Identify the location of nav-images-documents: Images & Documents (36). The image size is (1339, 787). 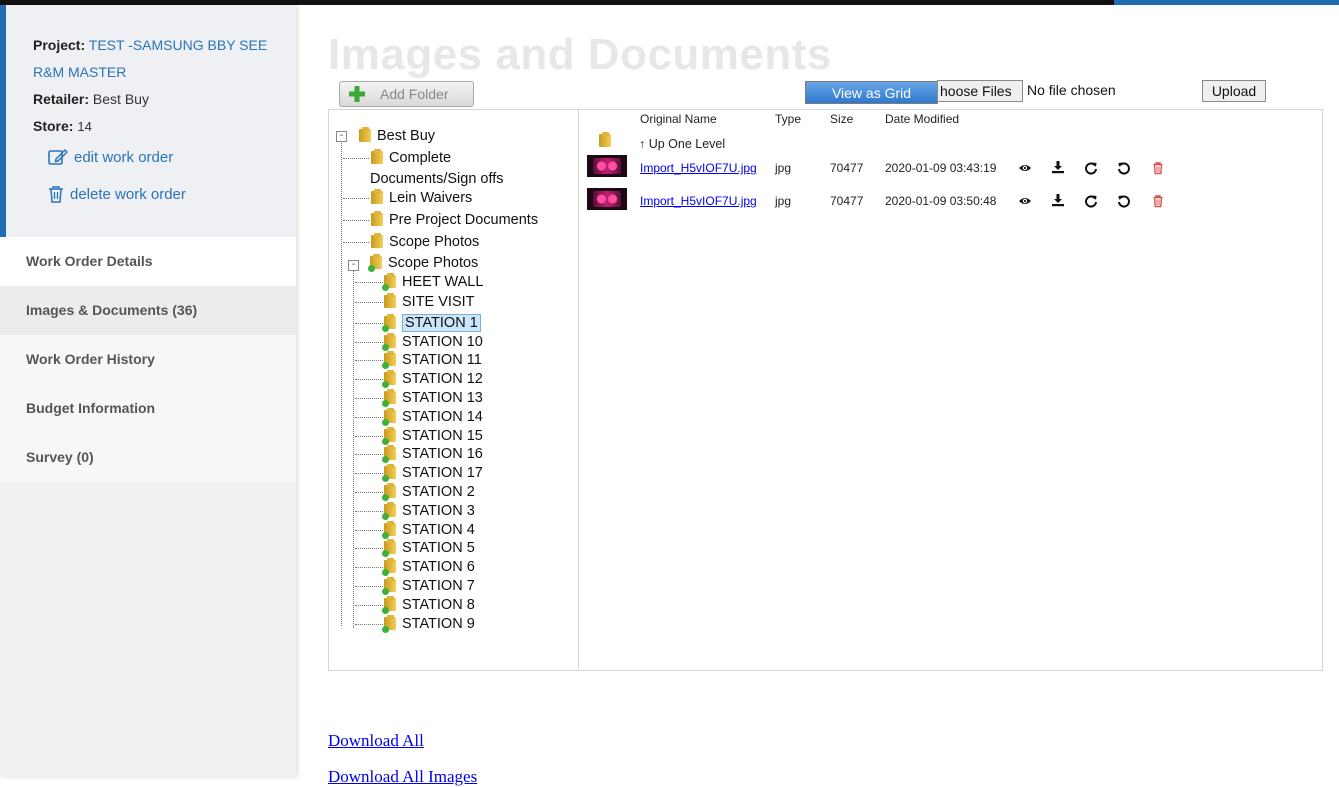
(148, 310).